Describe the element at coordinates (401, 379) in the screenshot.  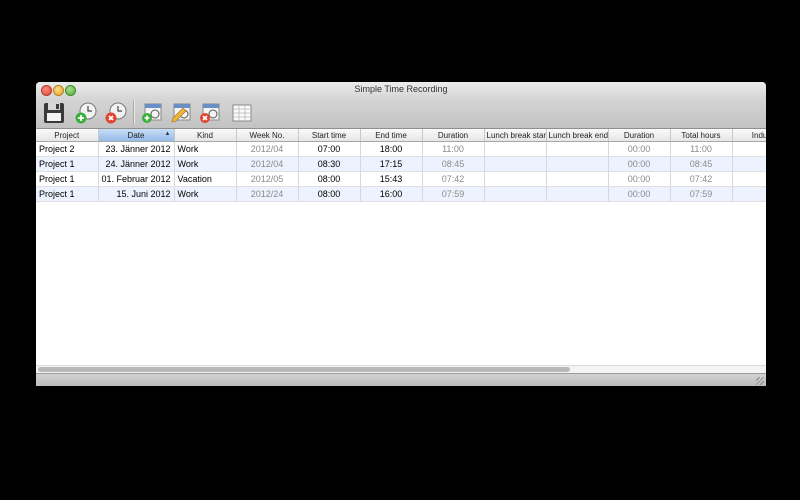
I see `status-bar` at that location.